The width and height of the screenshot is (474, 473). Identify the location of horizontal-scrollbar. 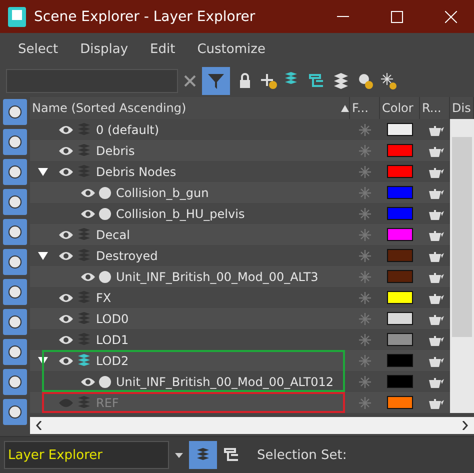
(252, 425).